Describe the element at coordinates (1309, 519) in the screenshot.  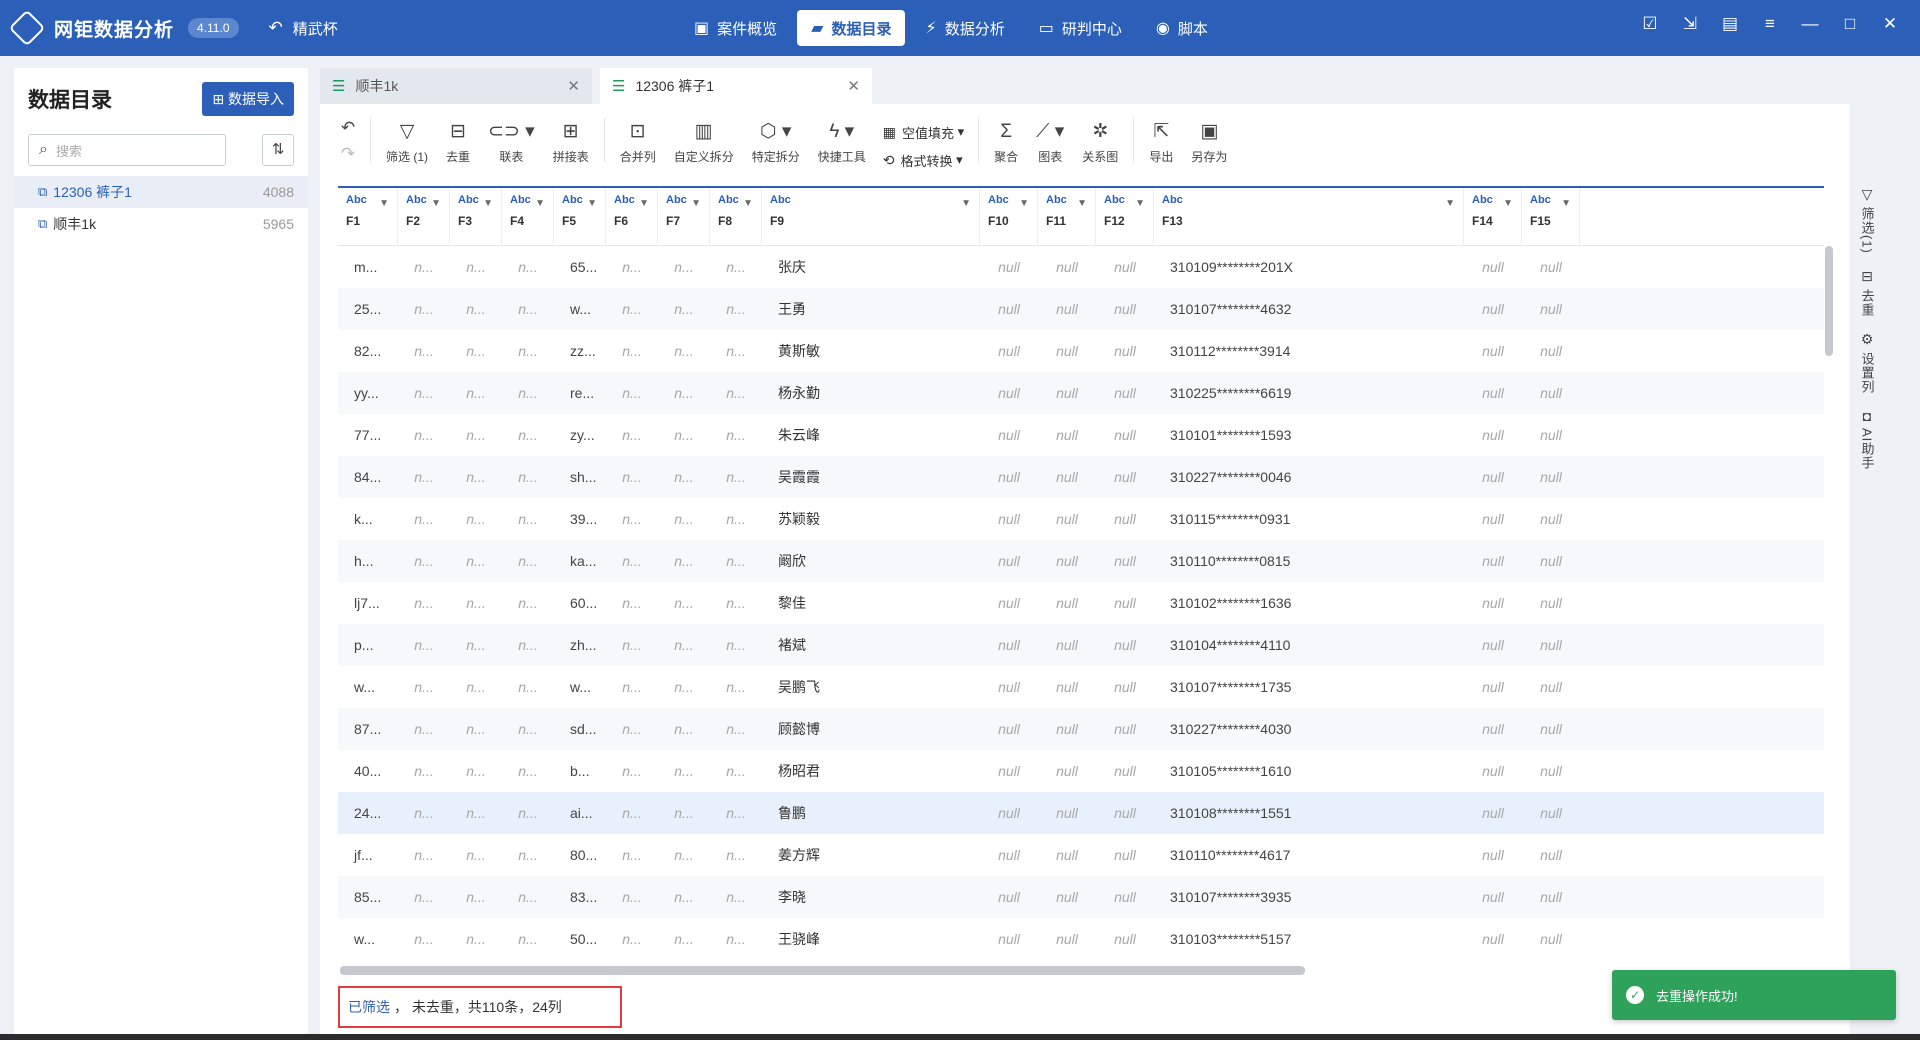
I see `table-cell: 310115********0931` at that location.